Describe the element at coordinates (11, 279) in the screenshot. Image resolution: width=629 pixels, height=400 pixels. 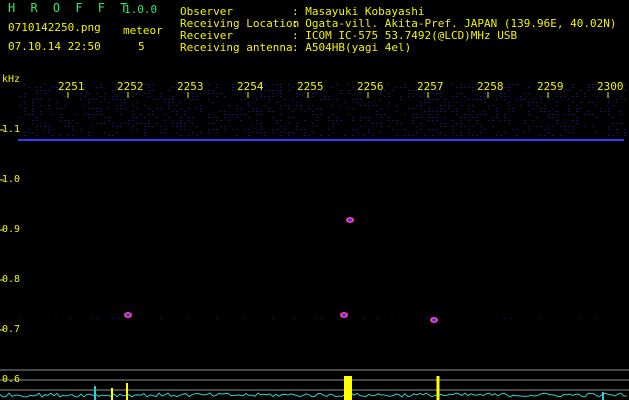
I see `y-tick-0-8: 0.8` at that location.